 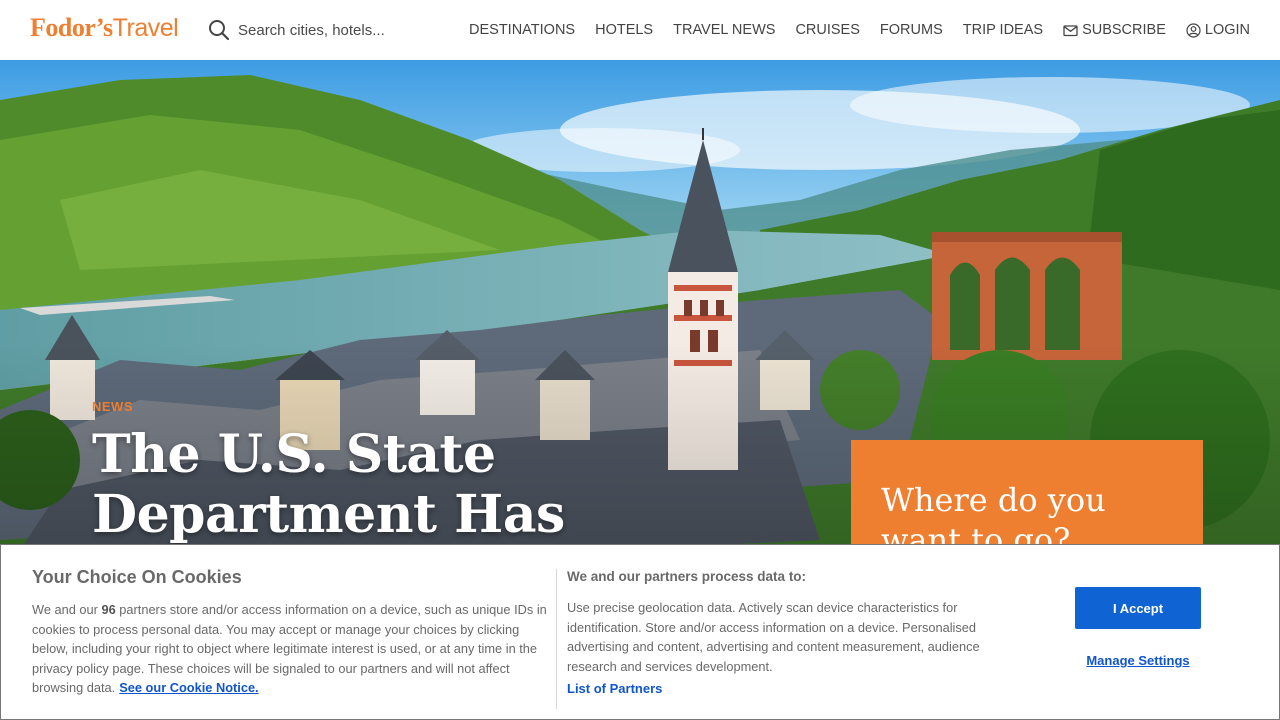 What do you see at coordinates (67, 609) in the screenshot?
I see `cookie-text-before: We and our` at bounding box center [67, 609].